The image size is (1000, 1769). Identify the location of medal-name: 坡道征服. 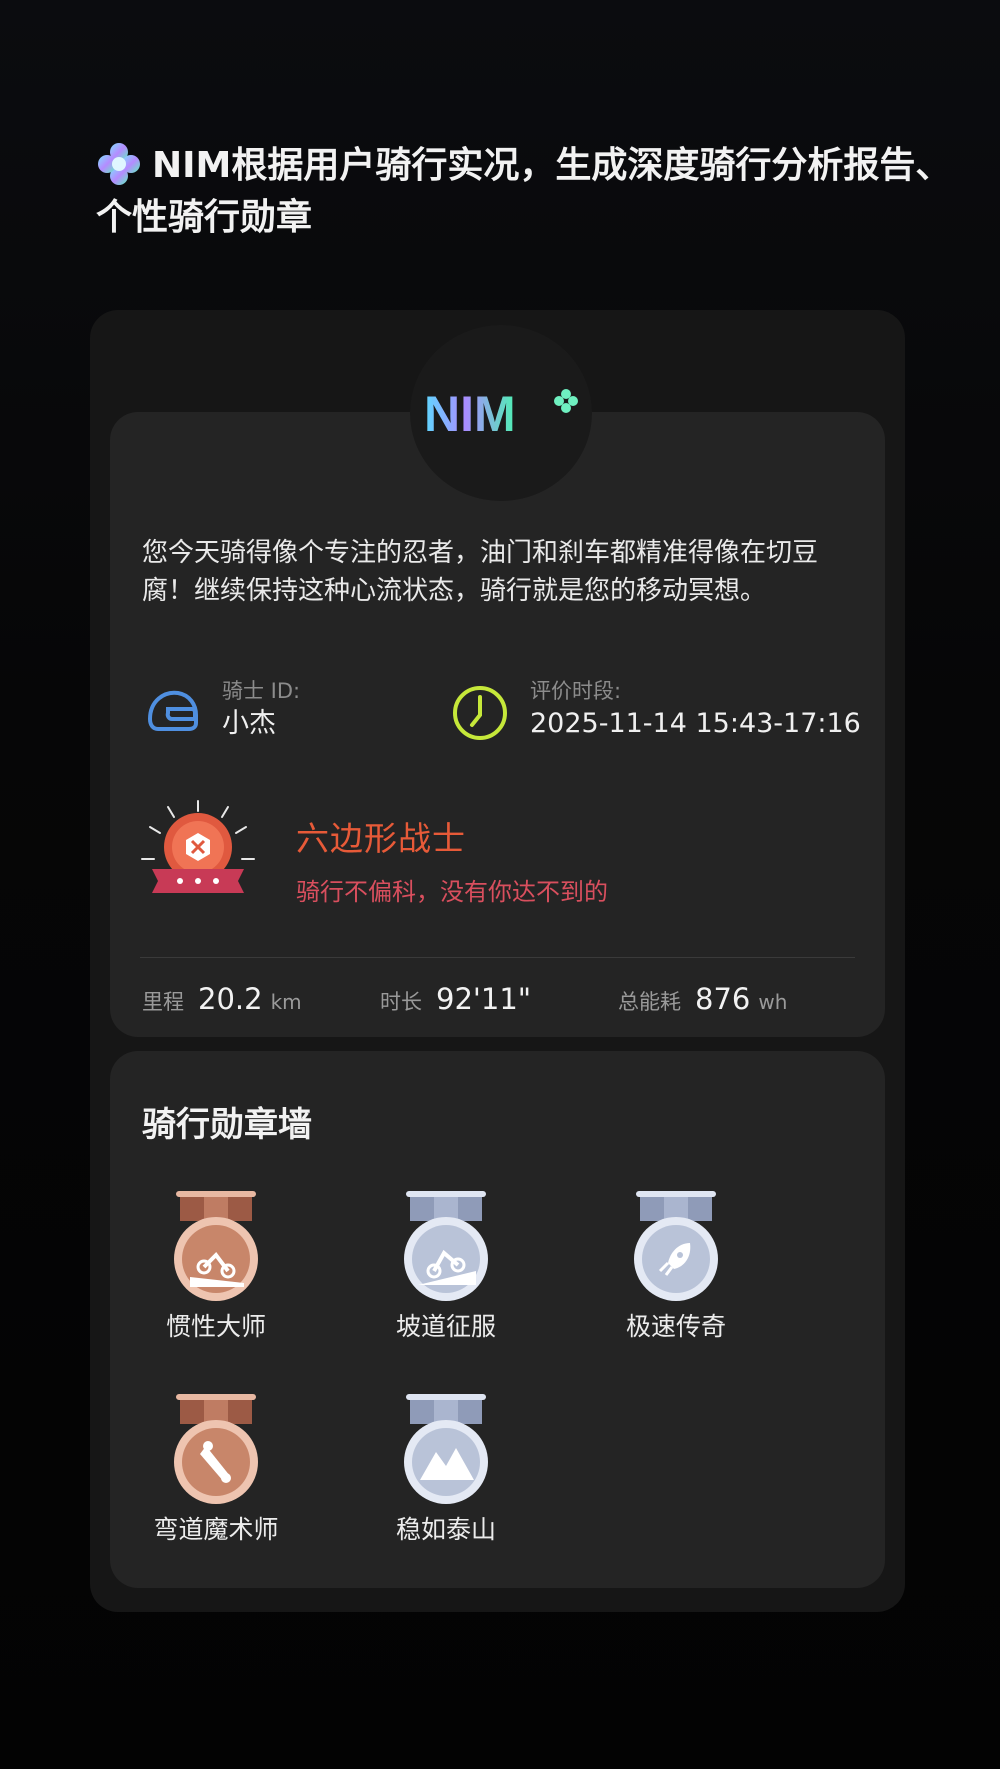
(445, 1326).